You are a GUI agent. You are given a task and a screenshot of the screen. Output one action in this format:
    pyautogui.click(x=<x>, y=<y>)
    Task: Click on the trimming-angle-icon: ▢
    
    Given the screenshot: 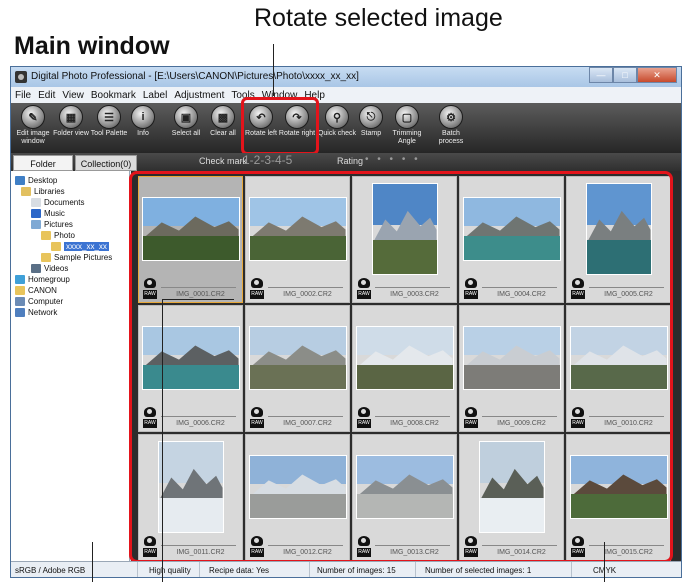 What is the action you would take?
    pyautogui.click(x=407, y=117)
    